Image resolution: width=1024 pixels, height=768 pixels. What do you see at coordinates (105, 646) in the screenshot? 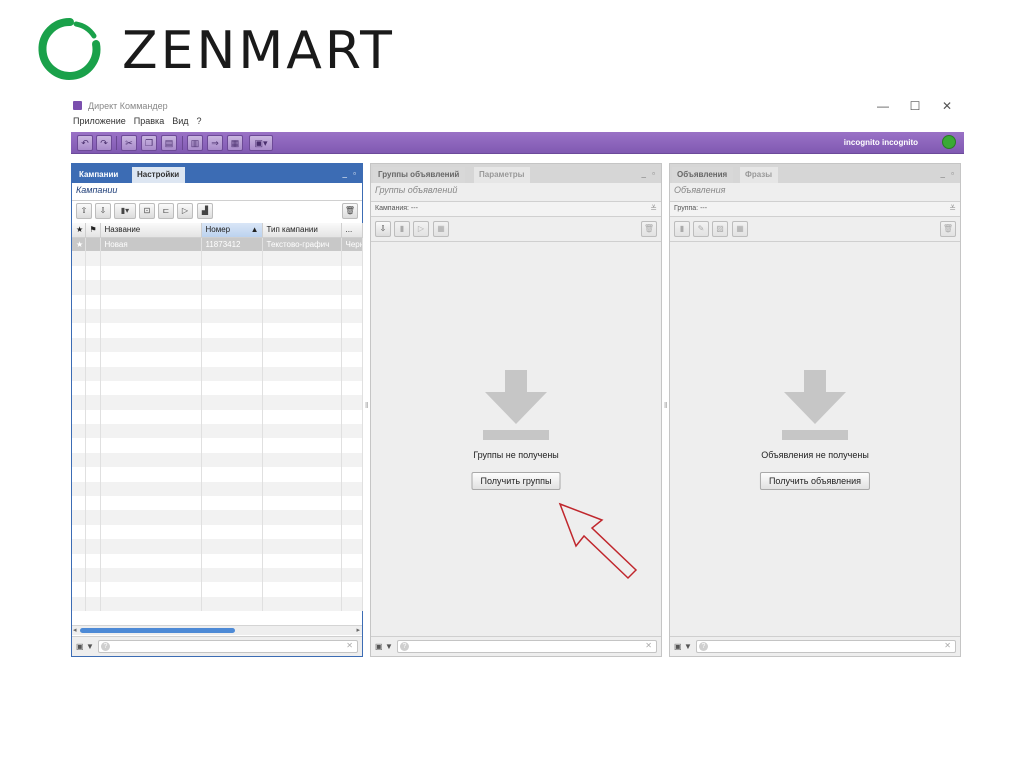
I see `help-icon: ?` at bounding box center [105, 646].